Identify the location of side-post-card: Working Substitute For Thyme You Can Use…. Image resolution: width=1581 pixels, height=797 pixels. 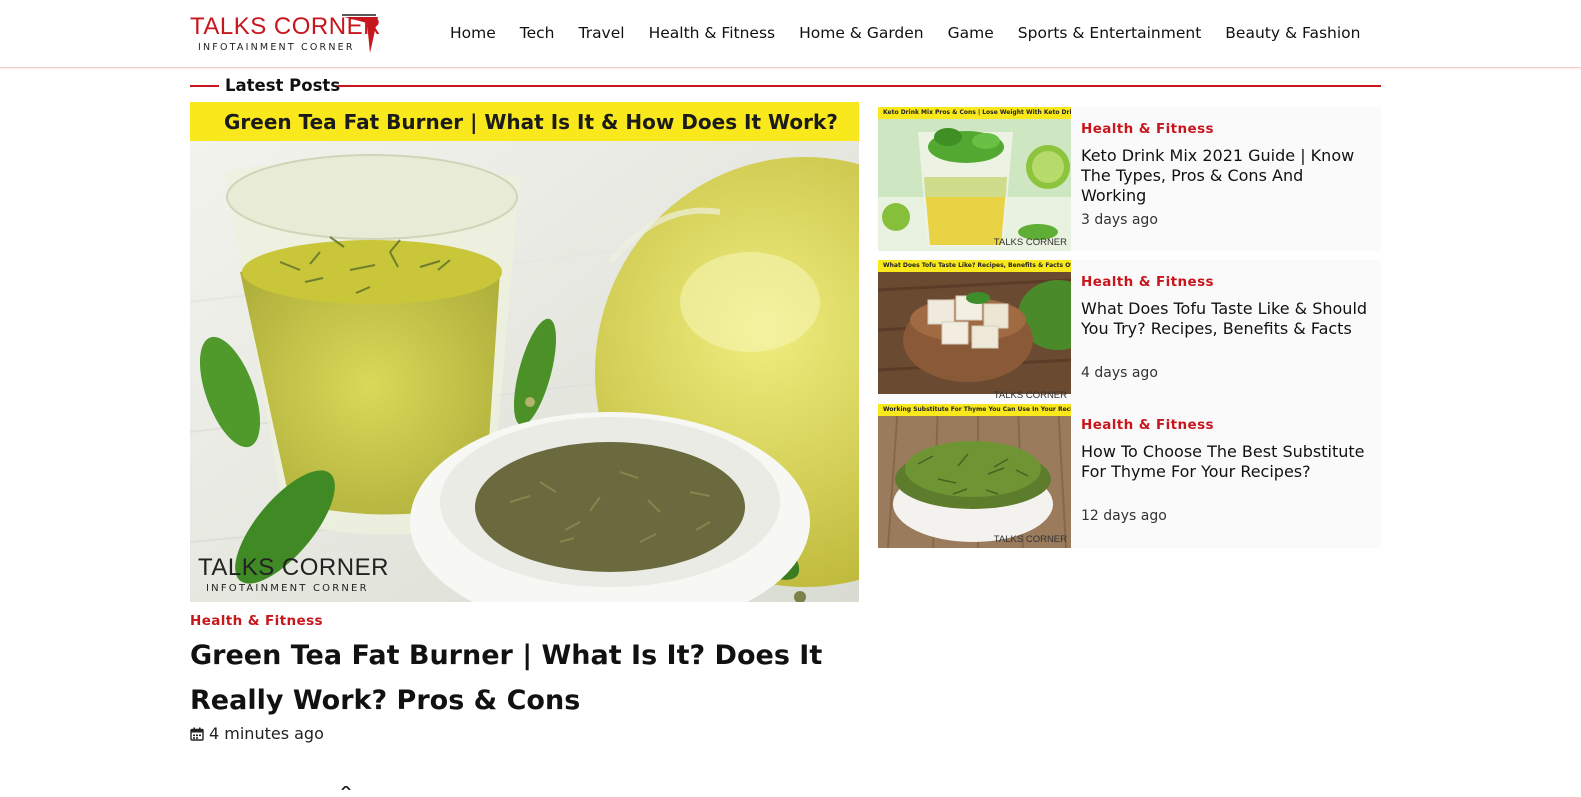
(1129, 476).